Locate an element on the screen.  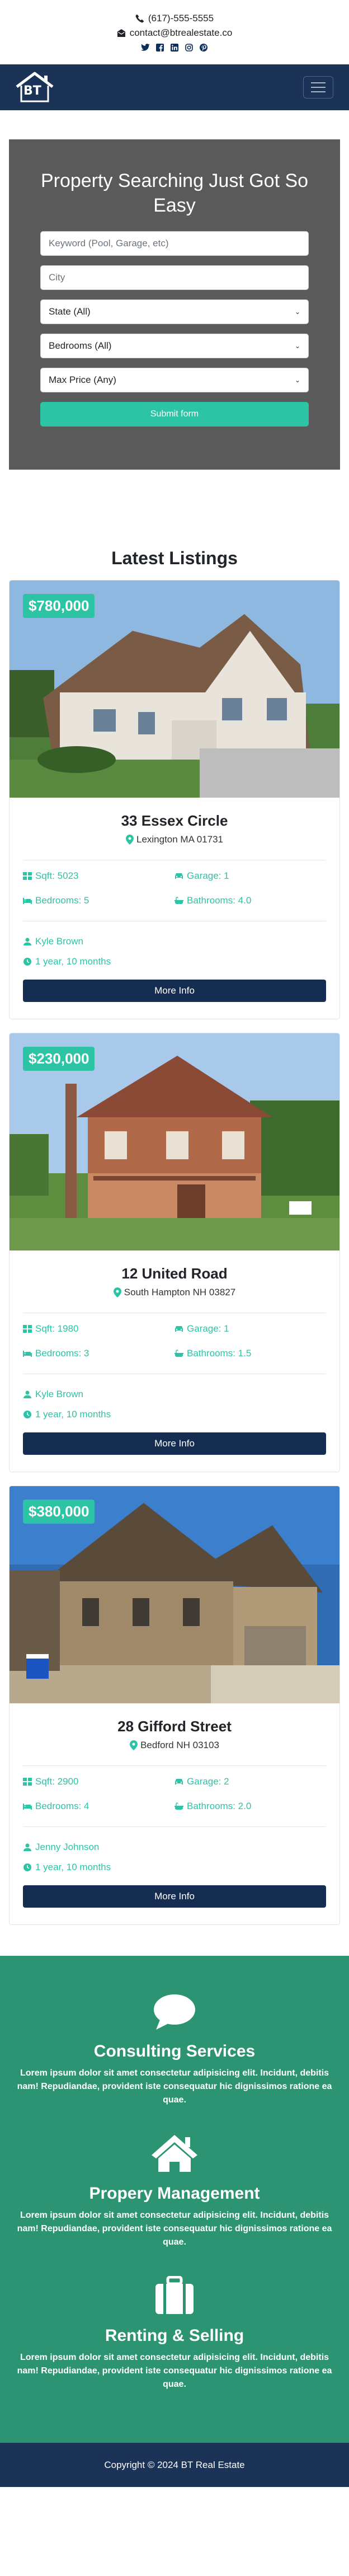
navbar: BT is located at coordinates (174, 87).